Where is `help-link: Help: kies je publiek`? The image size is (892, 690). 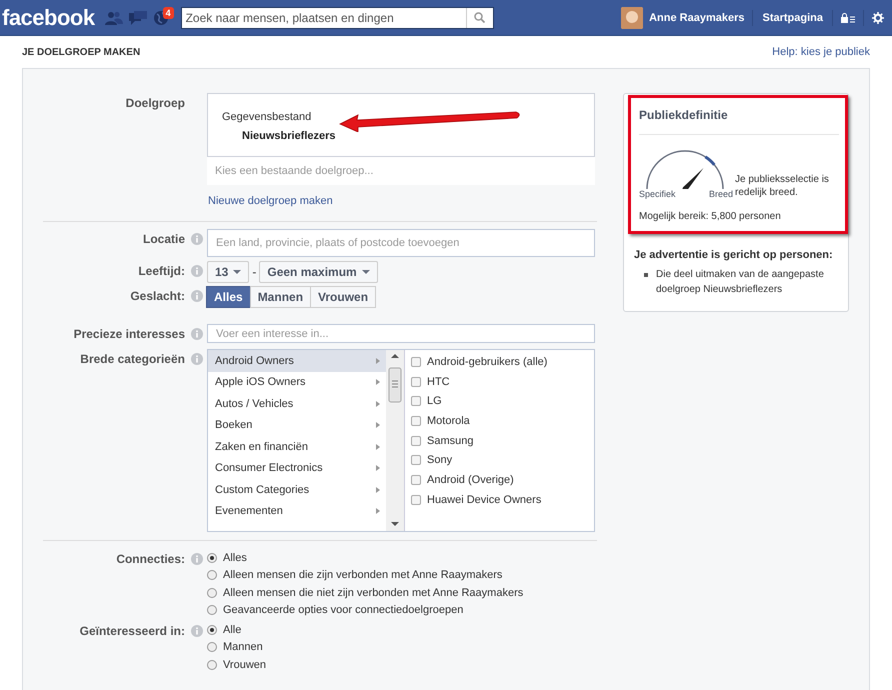
help-link: Help: kies je publiek is located at coordinates (821, 52).